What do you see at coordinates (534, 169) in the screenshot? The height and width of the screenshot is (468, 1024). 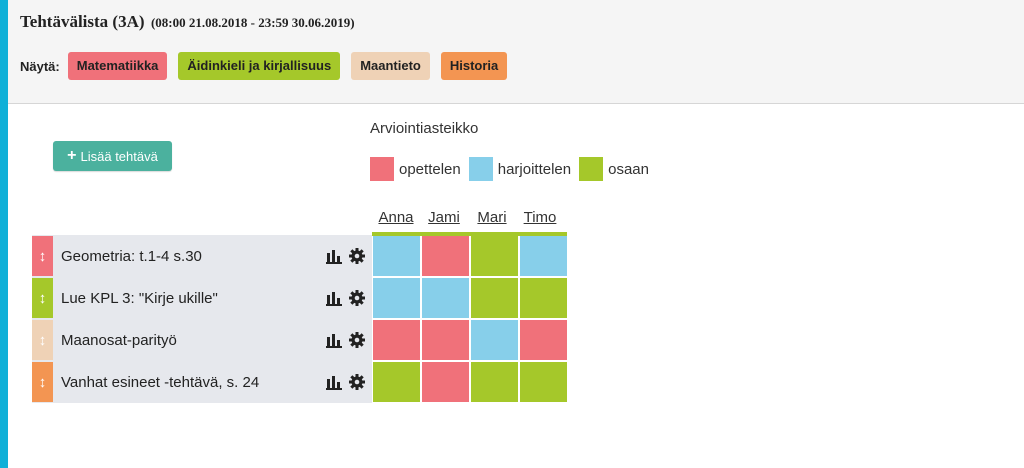 I see `legend-label-harjoittelen: harjoittelen` at bounding box center [534, 169].